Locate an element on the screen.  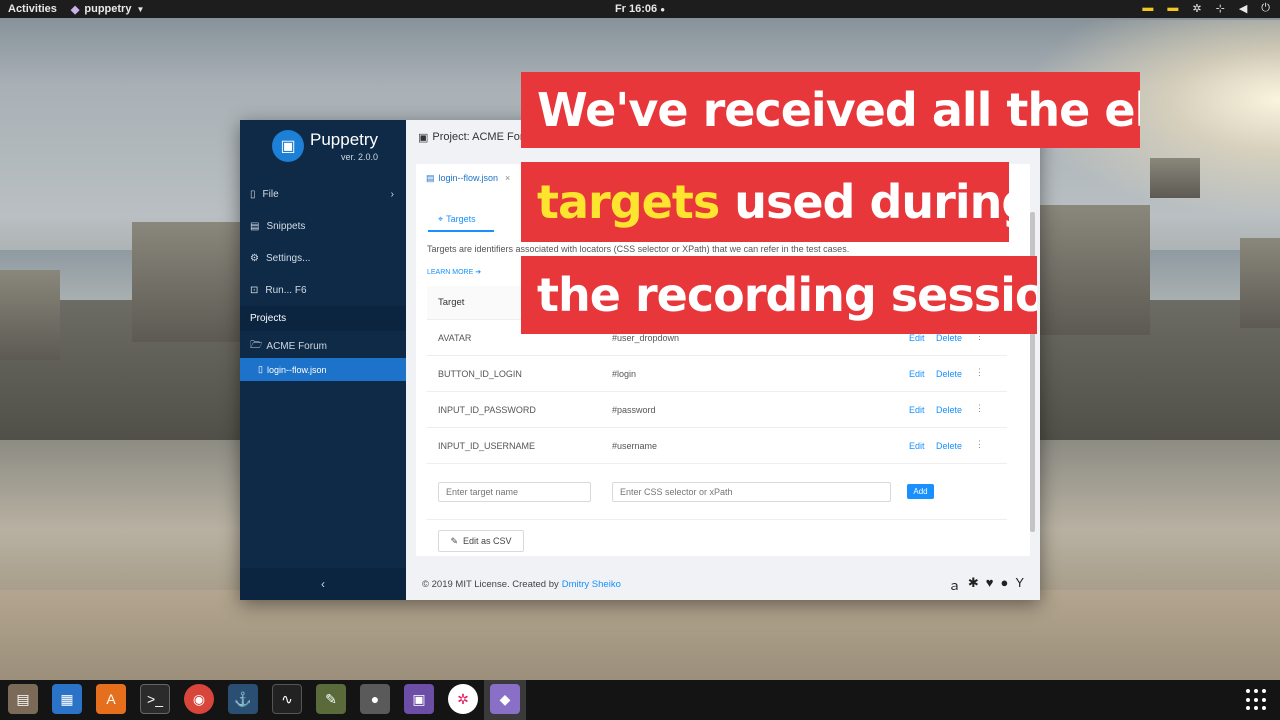
project-acme-forum: 🗁 ACME Forum is located at coordinates (288, 346).